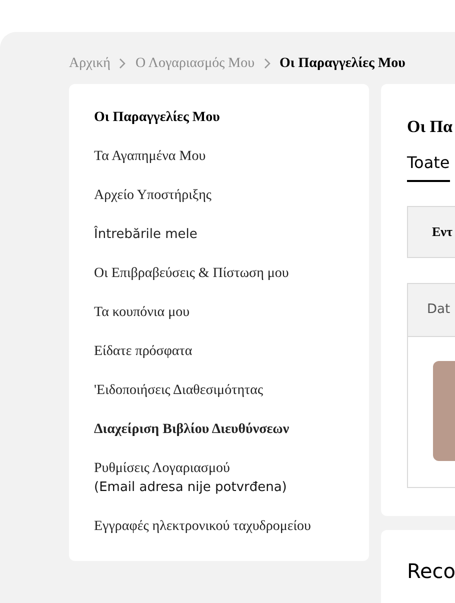  What do you see at coordinates (428, 167) in the screenshot?
I see `orders-tab: Toate` at bounding box center [428, 167].